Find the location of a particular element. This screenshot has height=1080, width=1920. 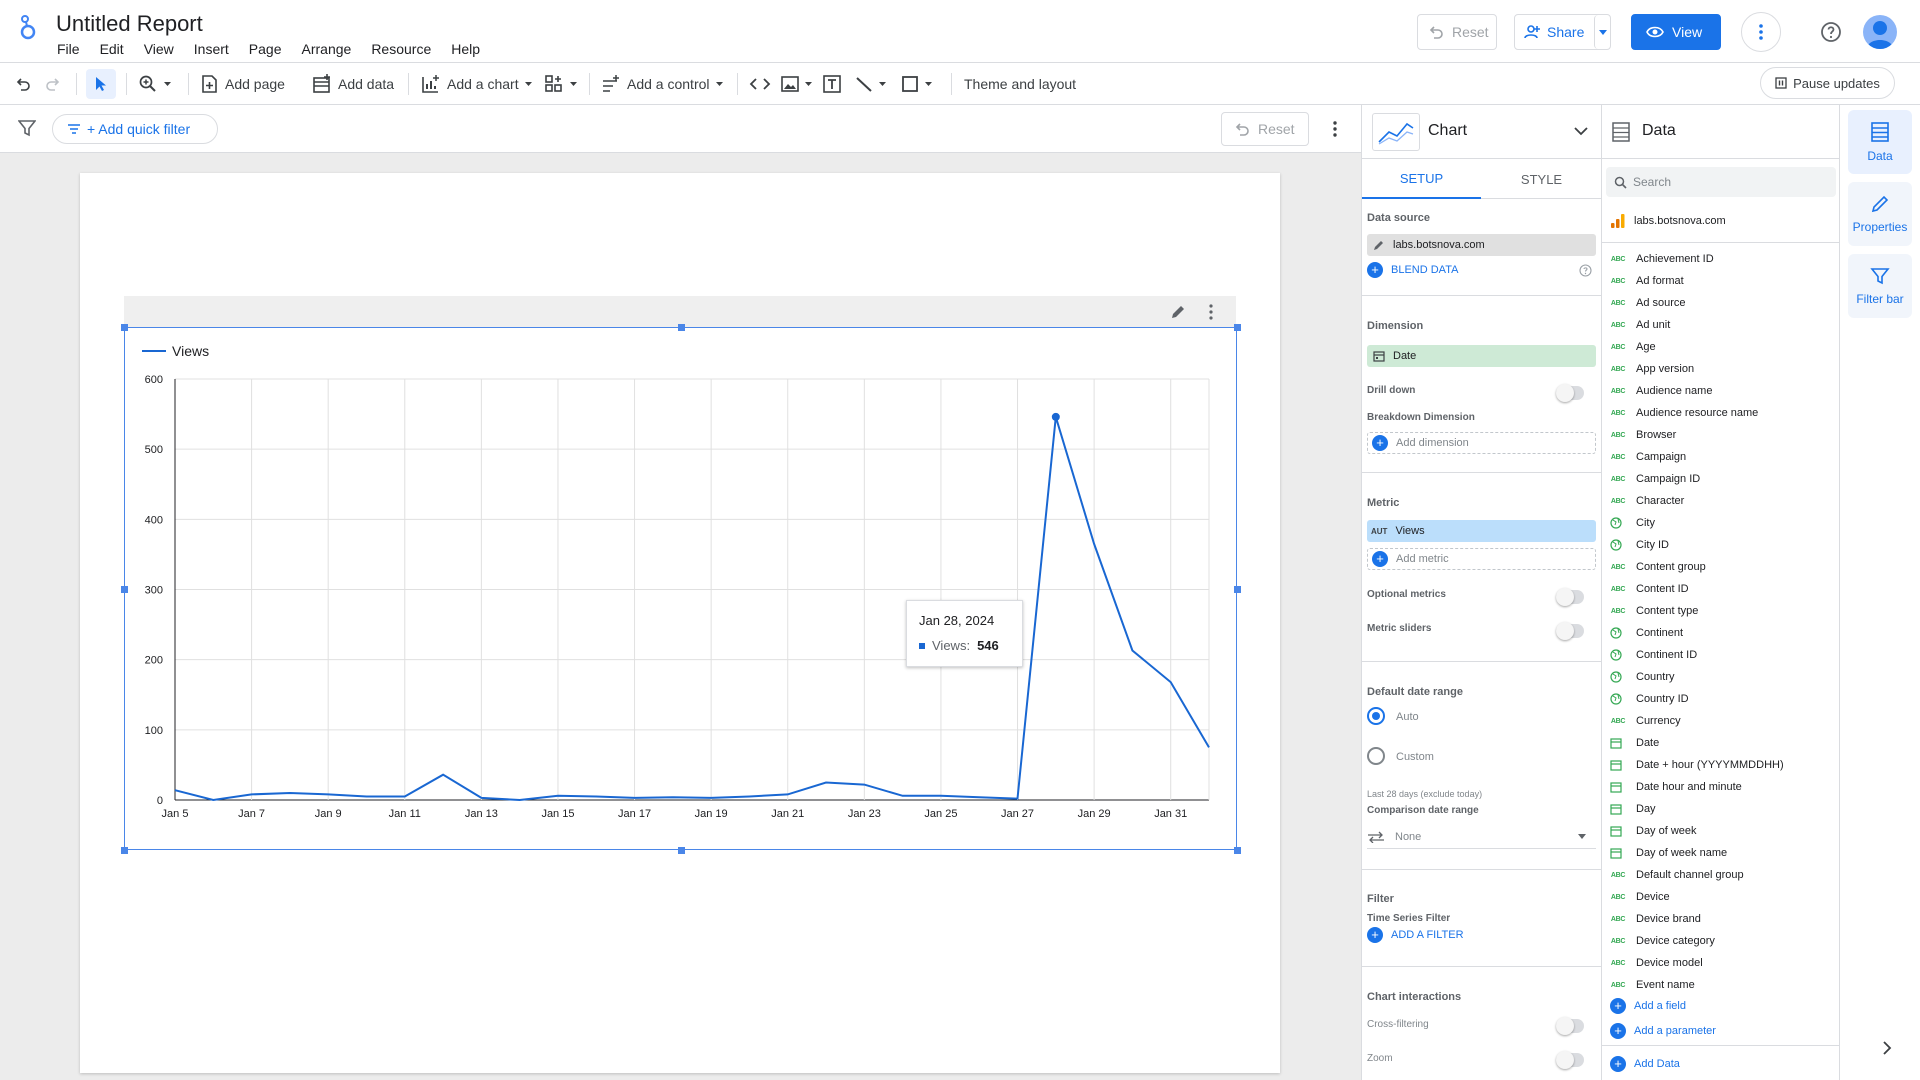

view-button: View is located at coordinates (1676, 32).